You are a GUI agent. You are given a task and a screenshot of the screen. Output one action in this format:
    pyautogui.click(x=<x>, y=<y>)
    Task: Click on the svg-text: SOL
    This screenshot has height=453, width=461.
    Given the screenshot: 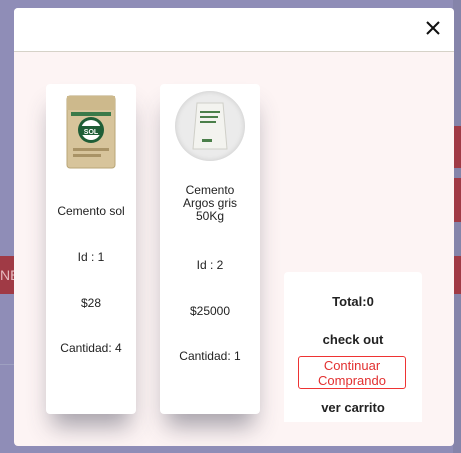 What is the action you would take?
    pyautogui.click(x=91, y=132)
    